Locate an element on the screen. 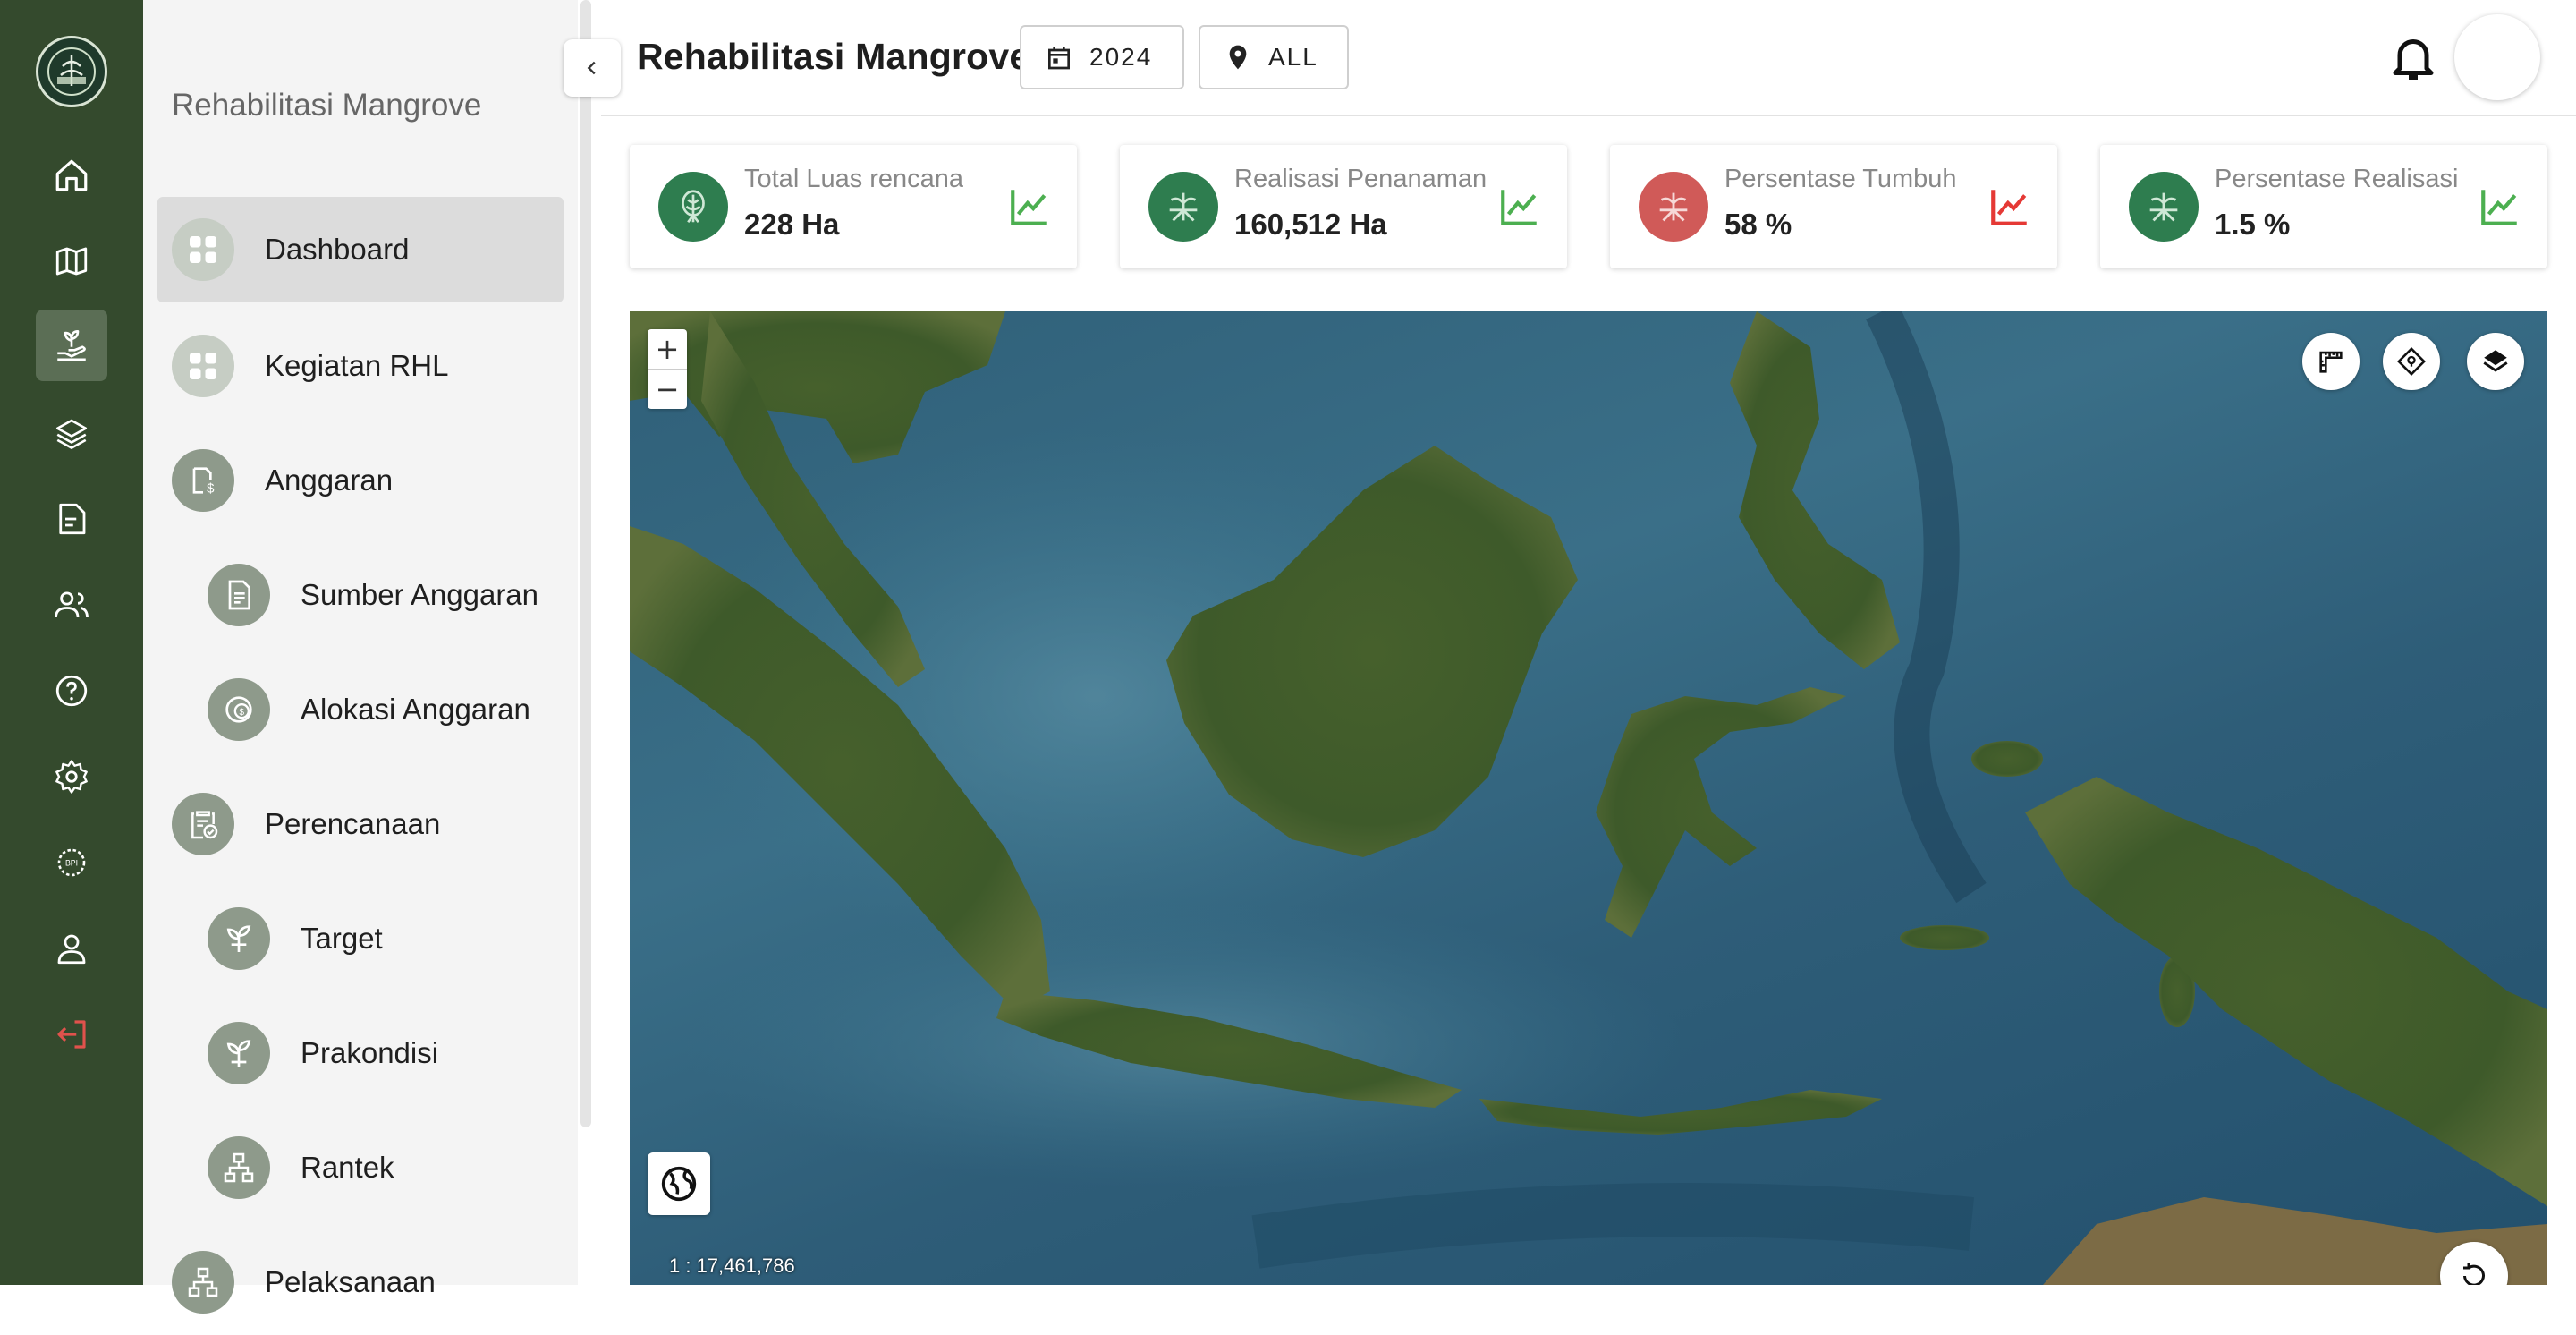 The width and height of the screenshot is (2576, 1335). top-header: Rehabilitasi Mangrove 2024 ALL is located at coordinates (1588, 58).